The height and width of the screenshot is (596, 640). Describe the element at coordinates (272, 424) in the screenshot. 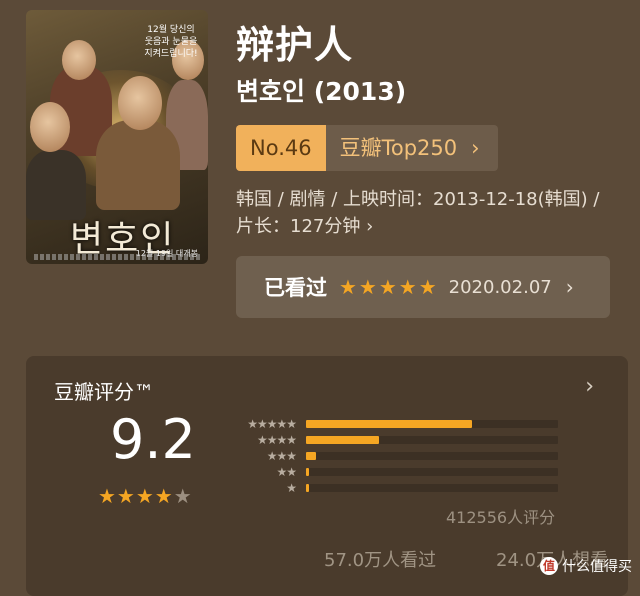

I see `rating-level: ★★★★★` at that location.